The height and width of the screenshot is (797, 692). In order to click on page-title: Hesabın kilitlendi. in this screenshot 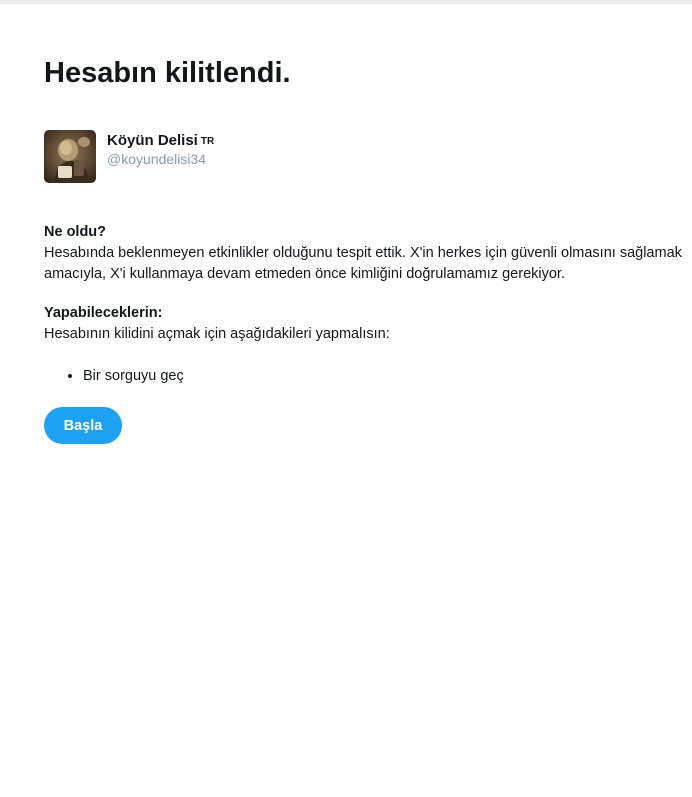, I will do `click(167, 73)`.